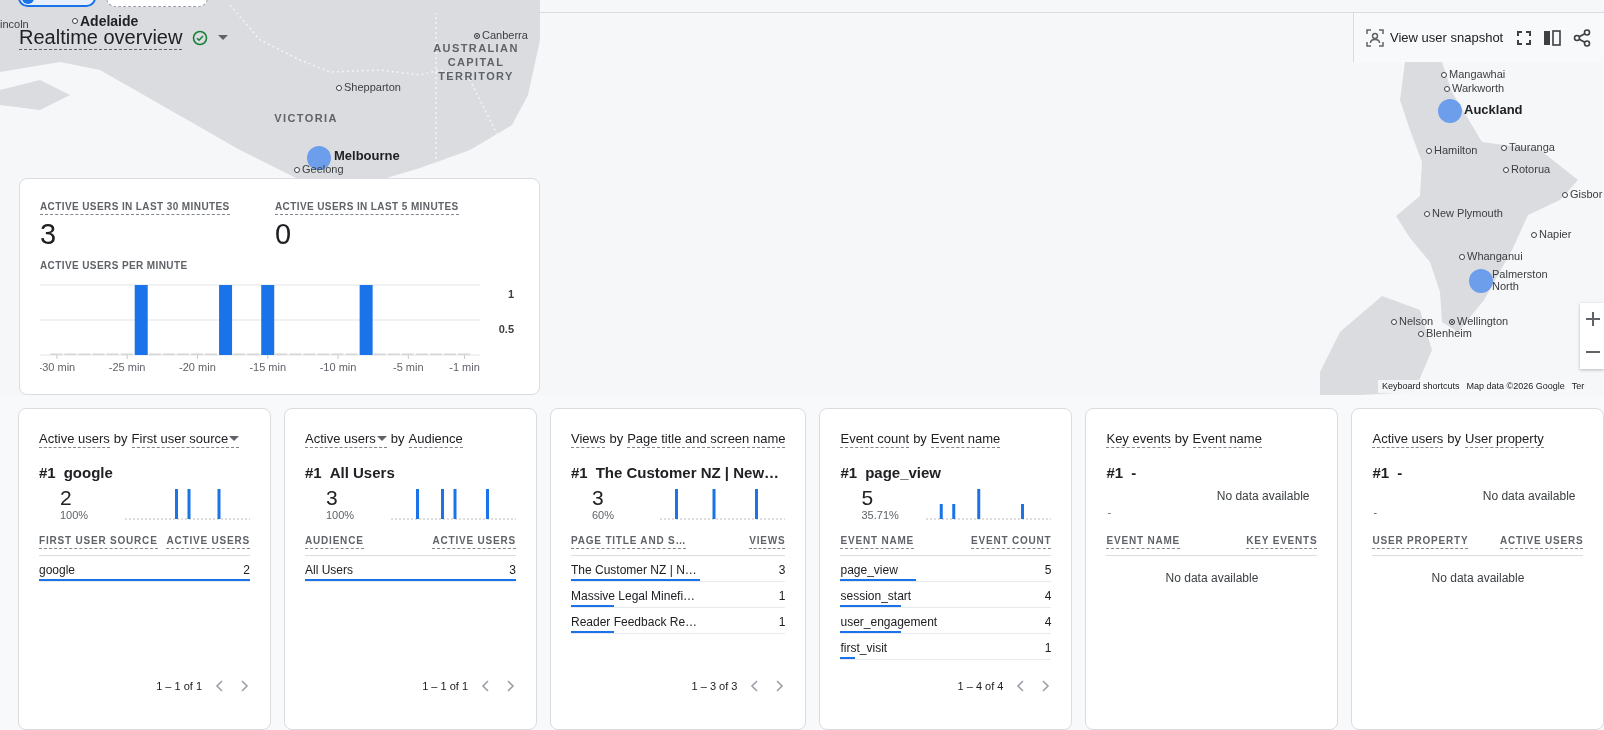 Image resolution: width=1604 pixels, height=730 pixels. What do you see at coordinates (889, 622) in the screenshot?
I see `table-cell: user_engagement` at bounding box center [889, 622].